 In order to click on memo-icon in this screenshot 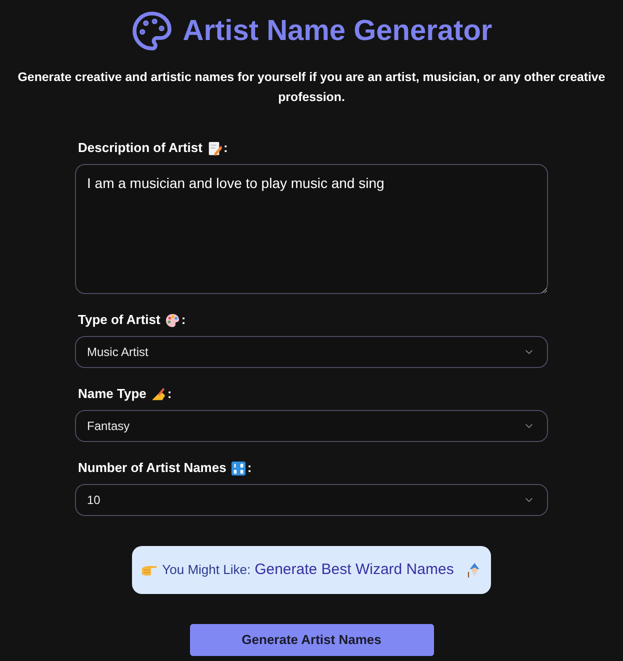, I will do `click(214, 148)`.